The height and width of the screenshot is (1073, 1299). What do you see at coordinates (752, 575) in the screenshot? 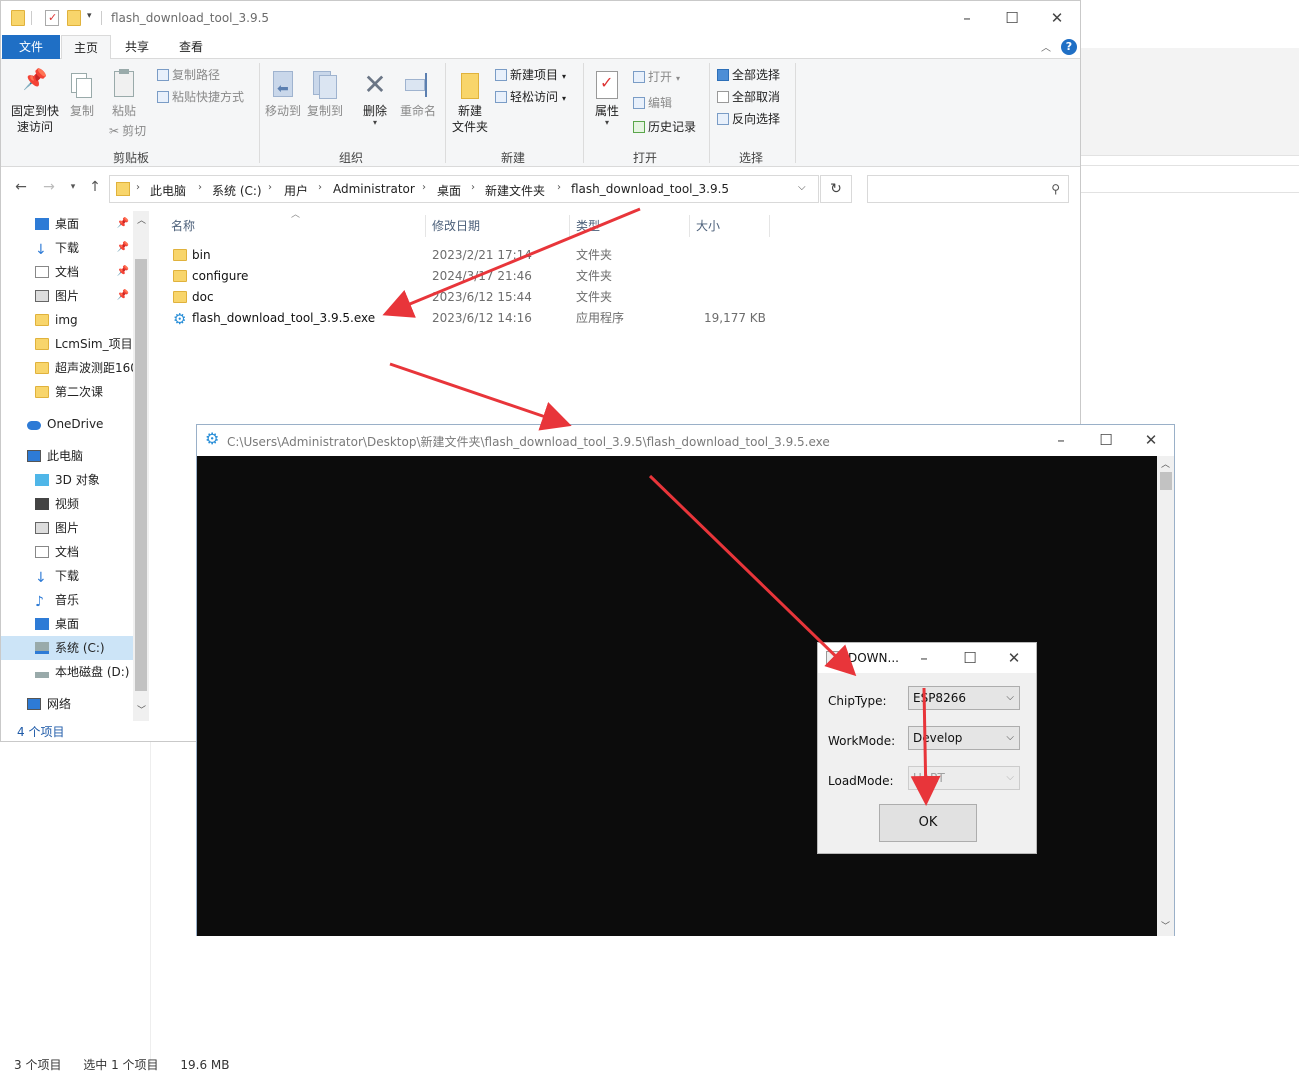
I see `arrow-to-dialog` at bounding box center [752, 575].